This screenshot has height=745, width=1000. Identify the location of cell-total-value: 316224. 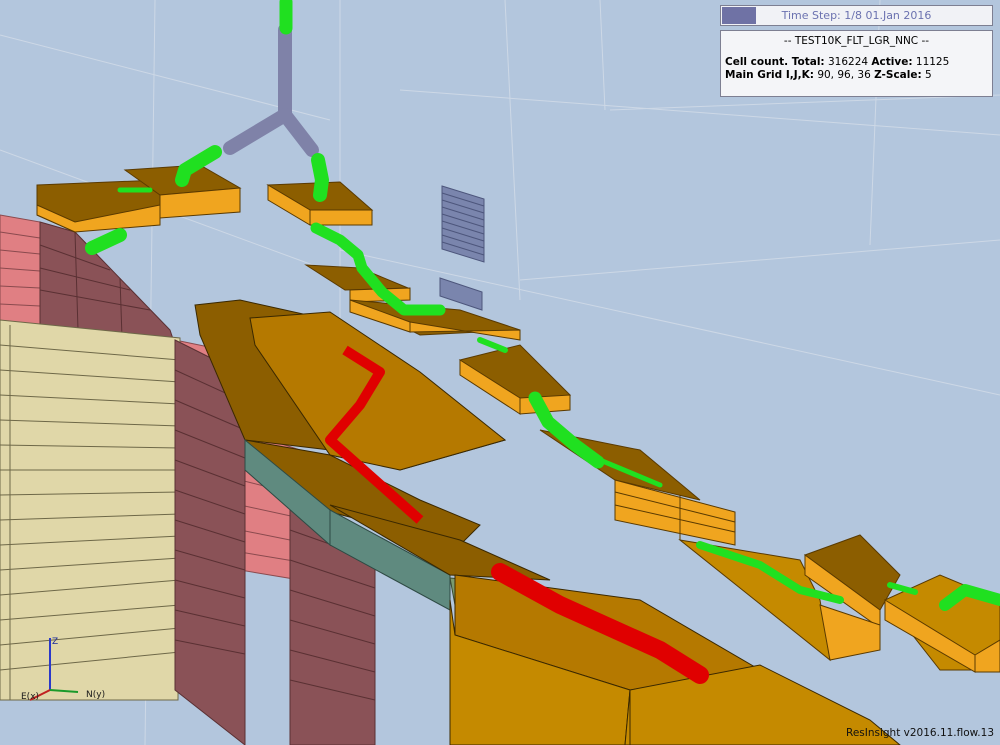
(848, 62).